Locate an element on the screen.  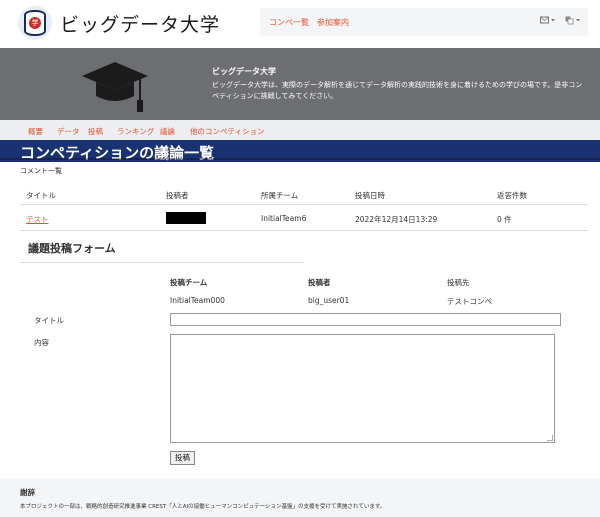
row-date: 2022年12月14日13:29 is located at coordinates (396, 219).